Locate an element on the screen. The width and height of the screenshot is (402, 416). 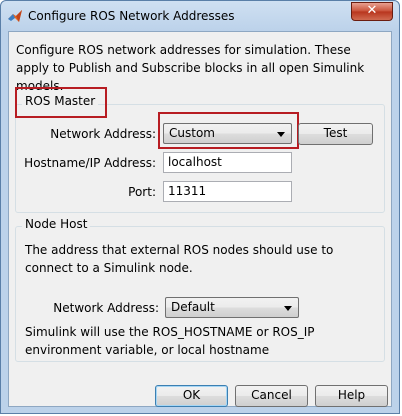
node-network-address-label: Network Address: is located at coordinates (106, 308).